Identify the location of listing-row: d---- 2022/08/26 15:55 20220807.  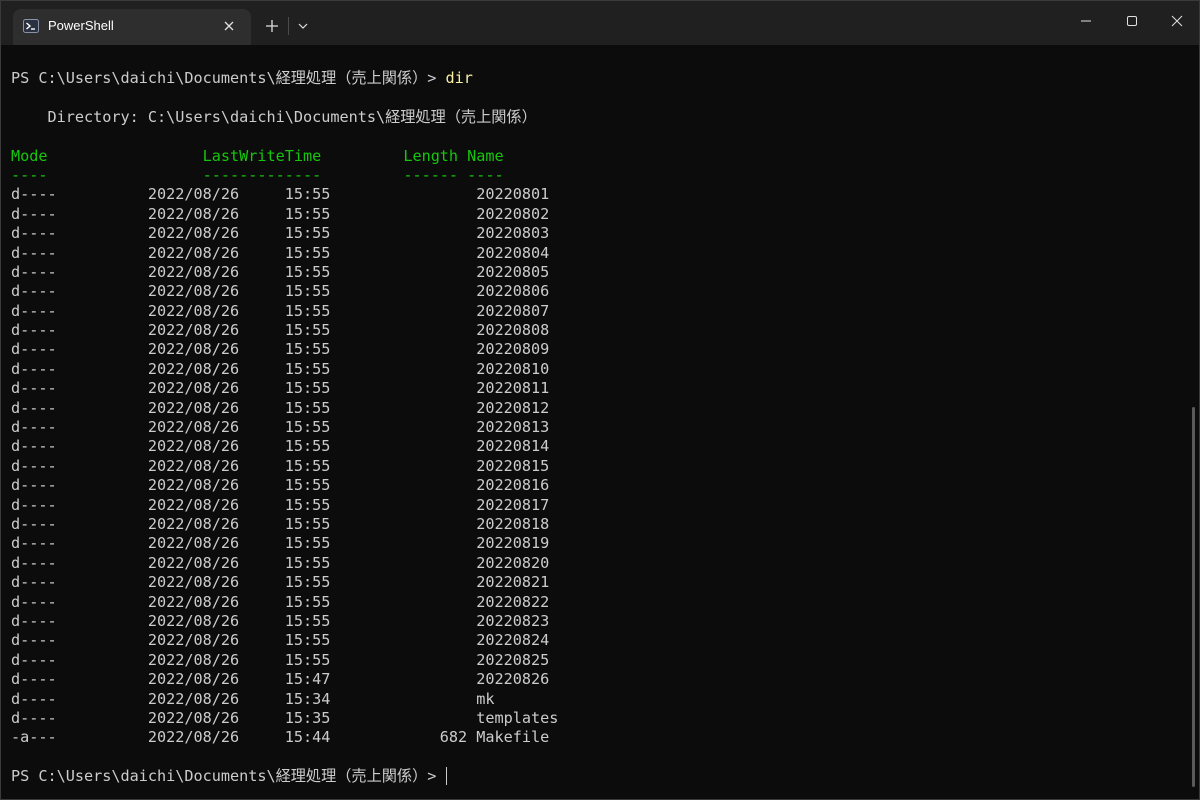
(280, 310).